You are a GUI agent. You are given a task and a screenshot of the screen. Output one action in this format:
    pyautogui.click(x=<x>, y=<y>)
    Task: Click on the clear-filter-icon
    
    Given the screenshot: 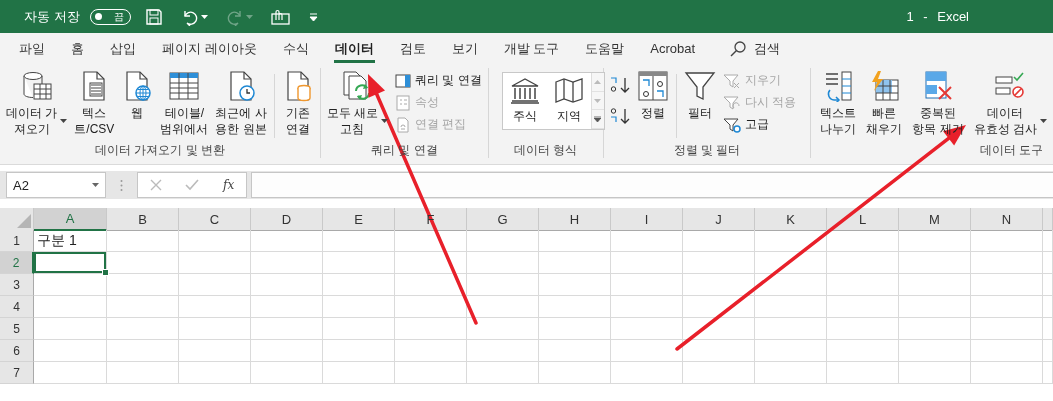 What is the action you would take?
    pyautogui.click(x=731, y=80)
    